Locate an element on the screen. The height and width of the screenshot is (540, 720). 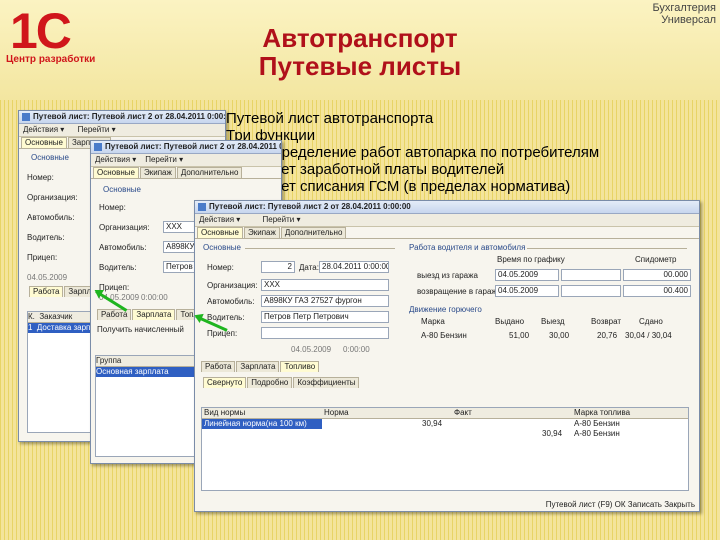
date-field: 28.04.2011 0:00:00 is located at coordinates (354, 267).